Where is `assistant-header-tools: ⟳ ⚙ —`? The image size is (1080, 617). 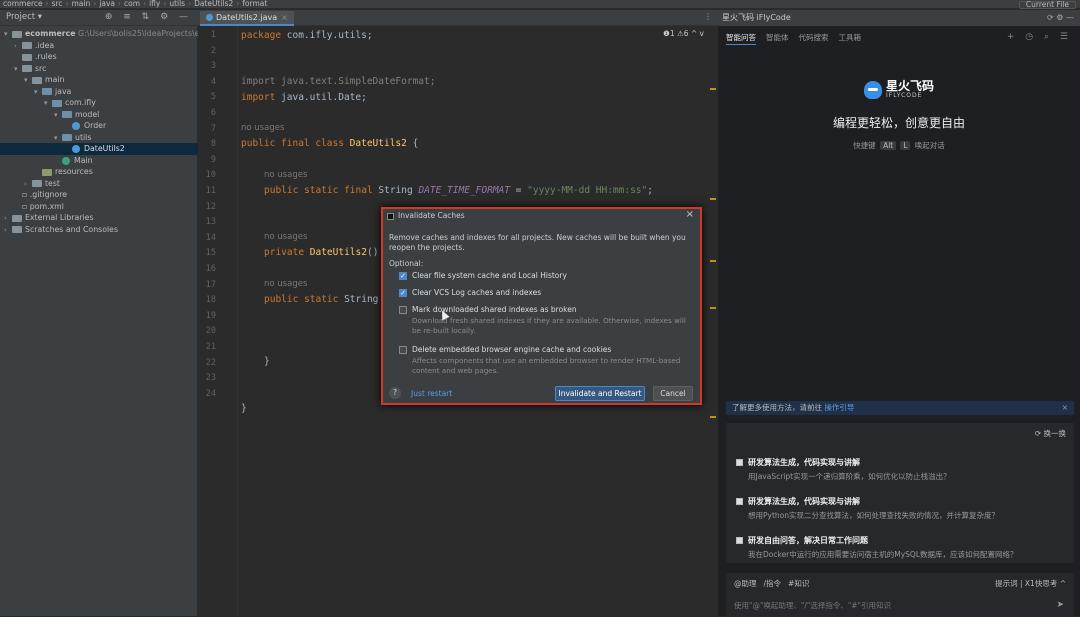
assistant-header-tools: ⟳ ⚙ — is located at coordinates (1060, 18).